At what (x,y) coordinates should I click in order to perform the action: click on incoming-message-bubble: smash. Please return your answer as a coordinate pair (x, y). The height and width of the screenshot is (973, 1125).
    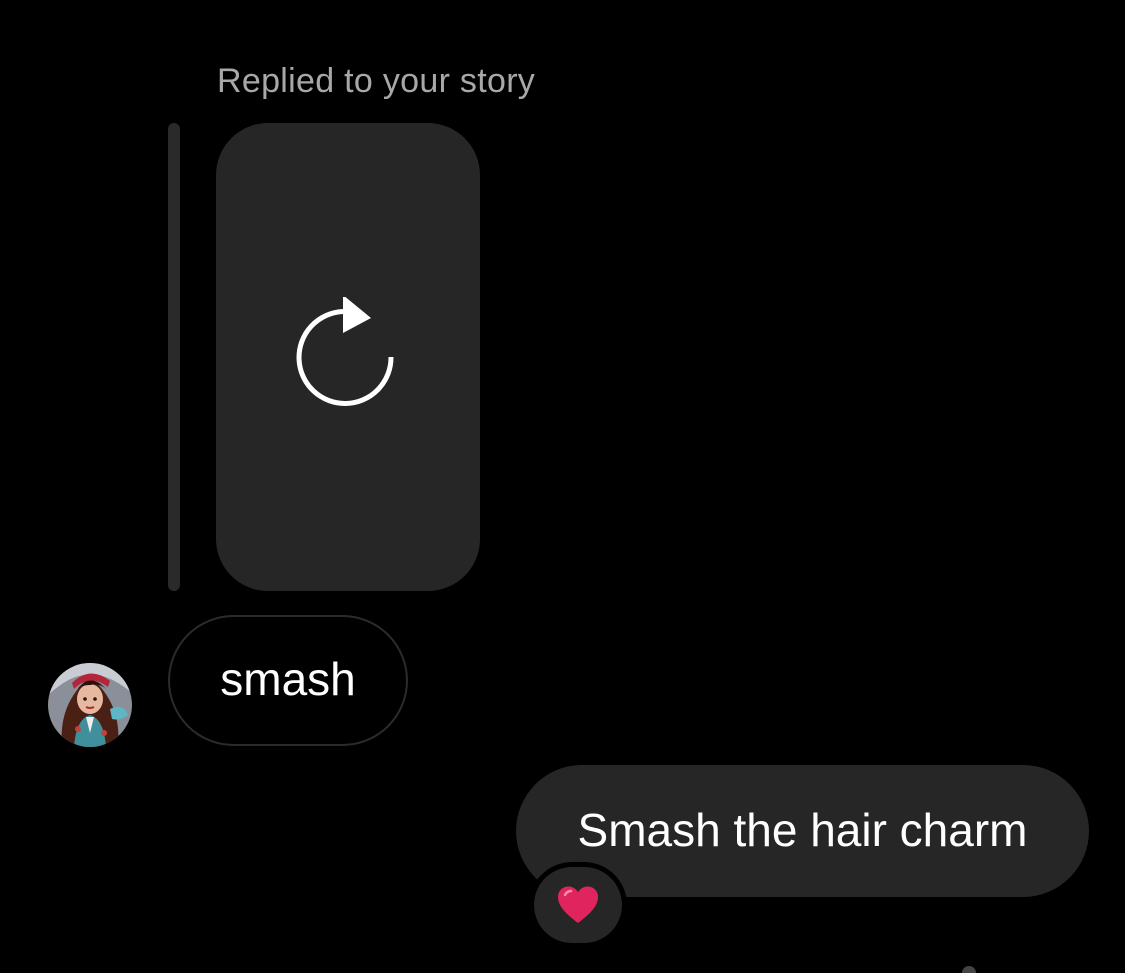
    Looking at the image, I should click on (288, 680).